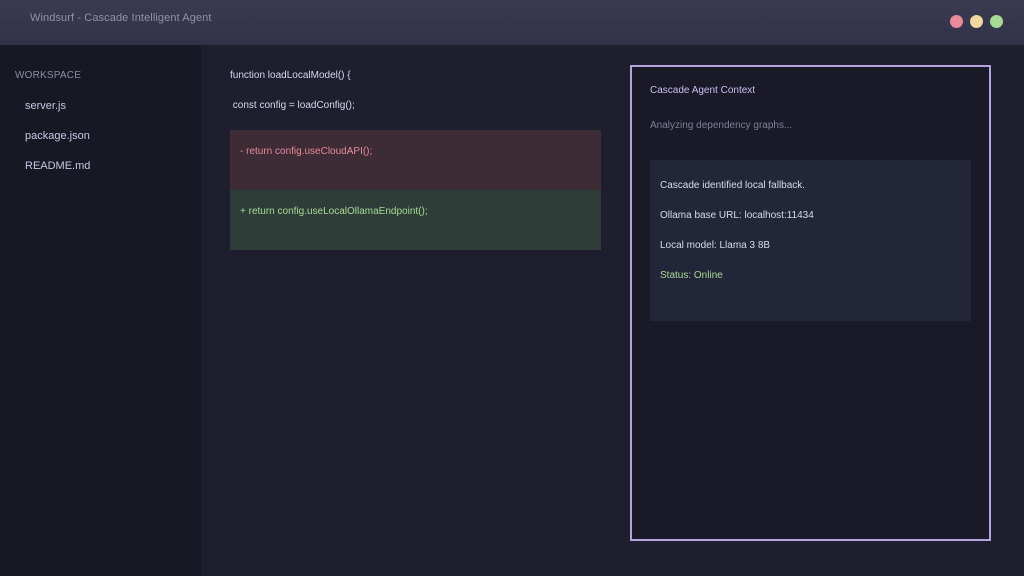 The image size is (1024, 576). I want to click on maximize-window-button, so click(996, 21).